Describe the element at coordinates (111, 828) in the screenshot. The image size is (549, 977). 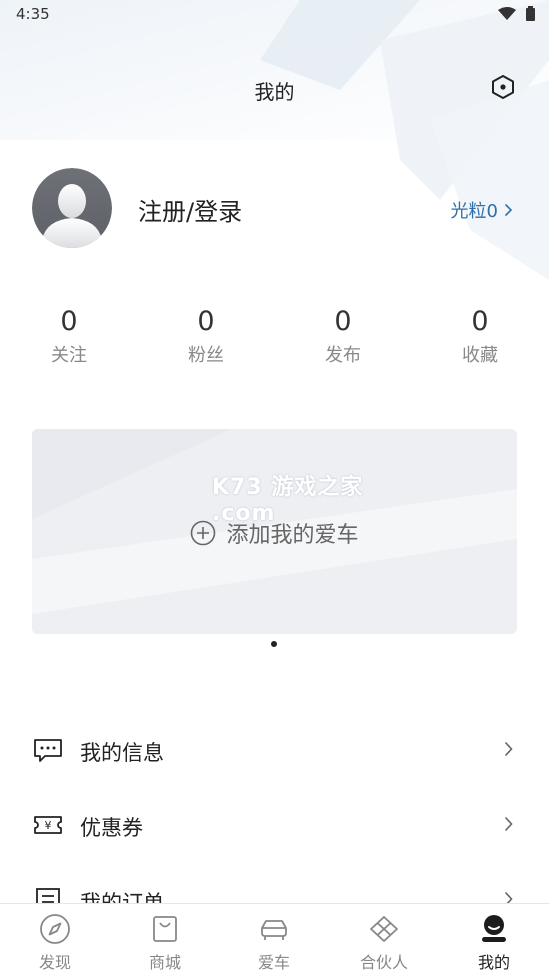
I see `menu-item-label: 优惠券` at that location.